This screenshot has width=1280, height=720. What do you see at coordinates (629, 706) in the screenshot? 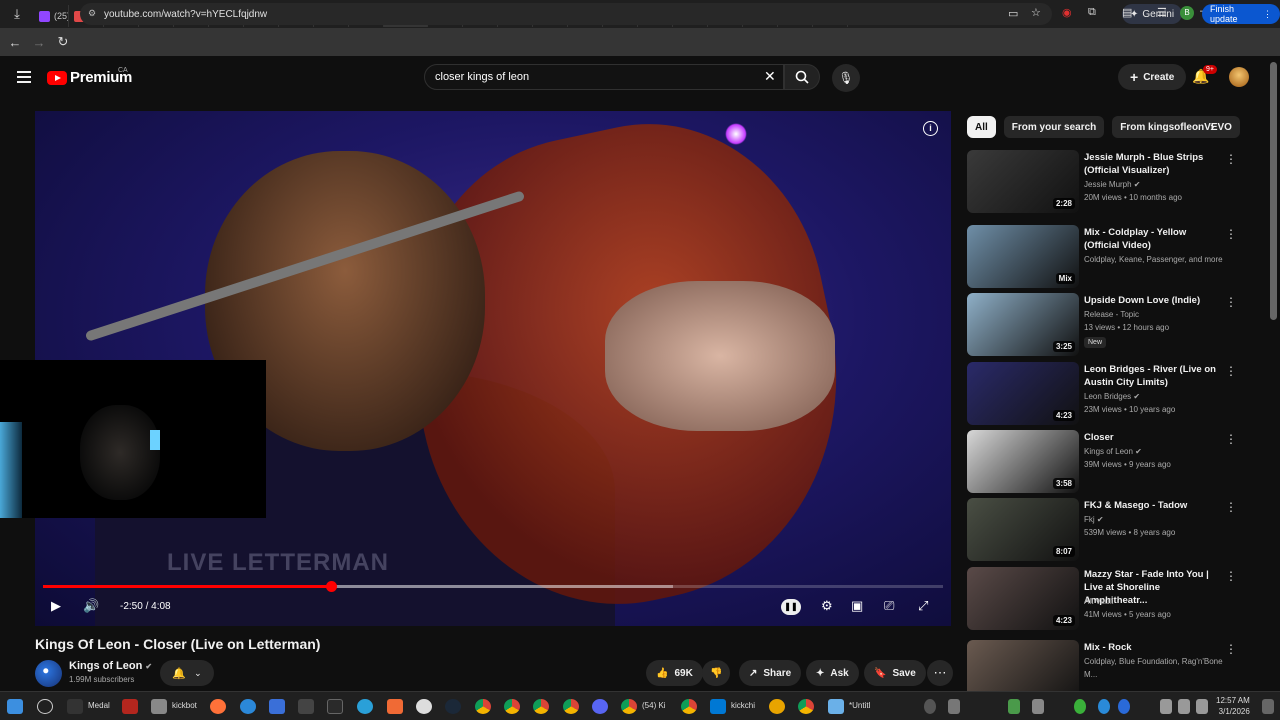
I see `chrome-icon-active` at bounding box center [629, 706].